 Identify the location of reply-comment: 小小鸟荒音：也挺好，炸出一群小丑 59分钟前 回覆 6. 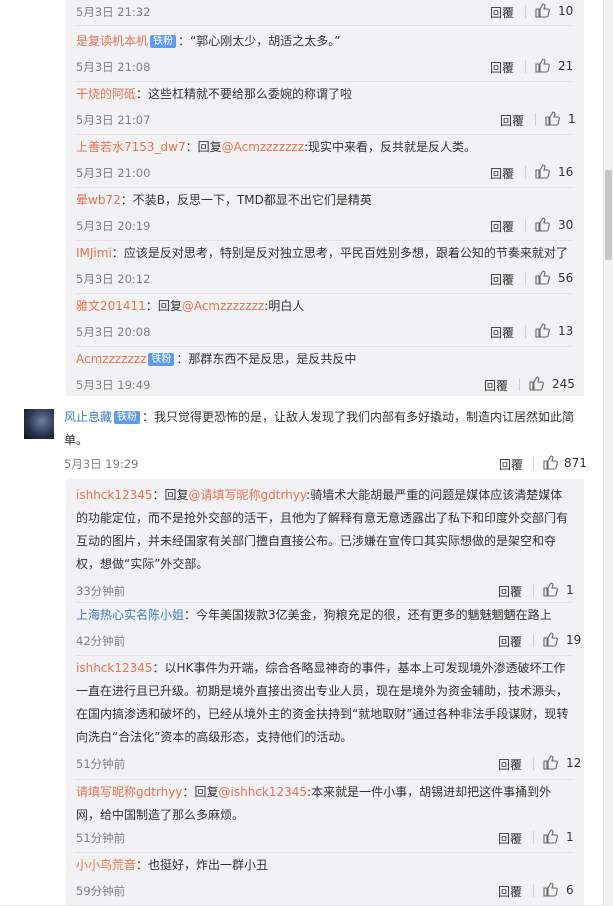
(325, 880).